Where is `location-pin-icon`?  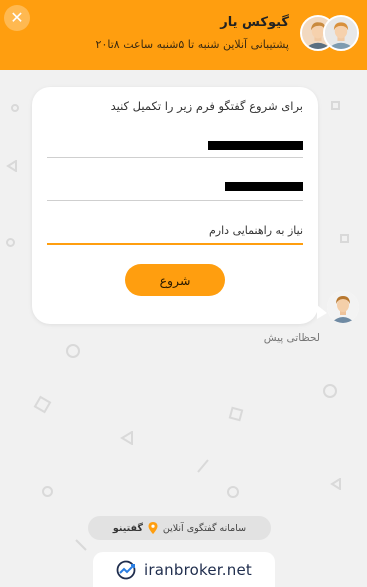 location-pin-icon is located at coordinates (153, 528).